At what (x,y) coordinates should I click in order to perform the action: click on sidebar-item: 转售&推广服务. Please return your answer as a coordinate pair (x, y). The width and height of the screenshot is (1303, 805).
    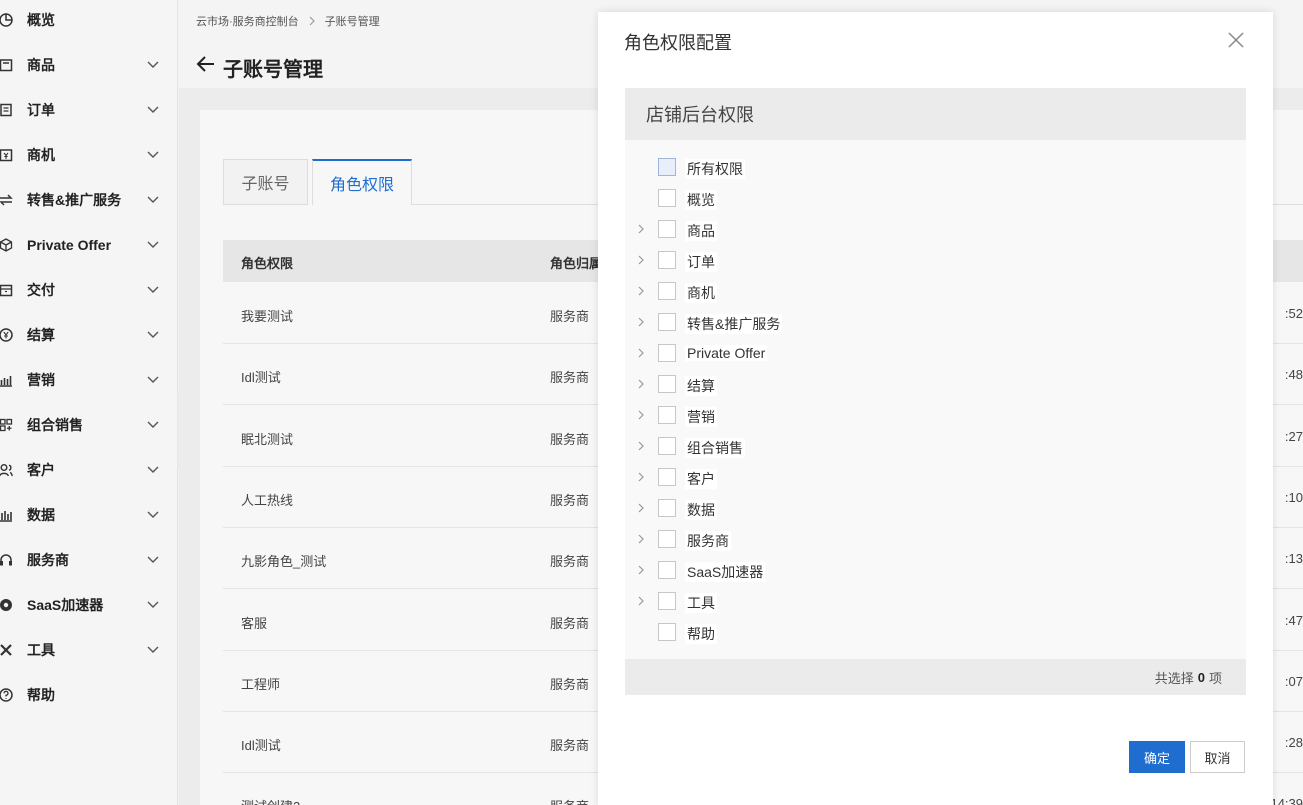
    Looking at the image, I should click on (89, 199).